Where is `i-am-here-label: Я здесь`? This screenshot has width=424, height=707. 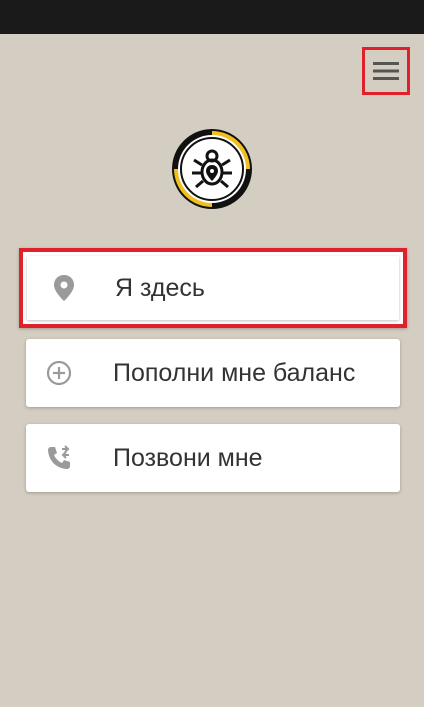 i-am-here-label: Я здесь is located at coordinates (160, 287).